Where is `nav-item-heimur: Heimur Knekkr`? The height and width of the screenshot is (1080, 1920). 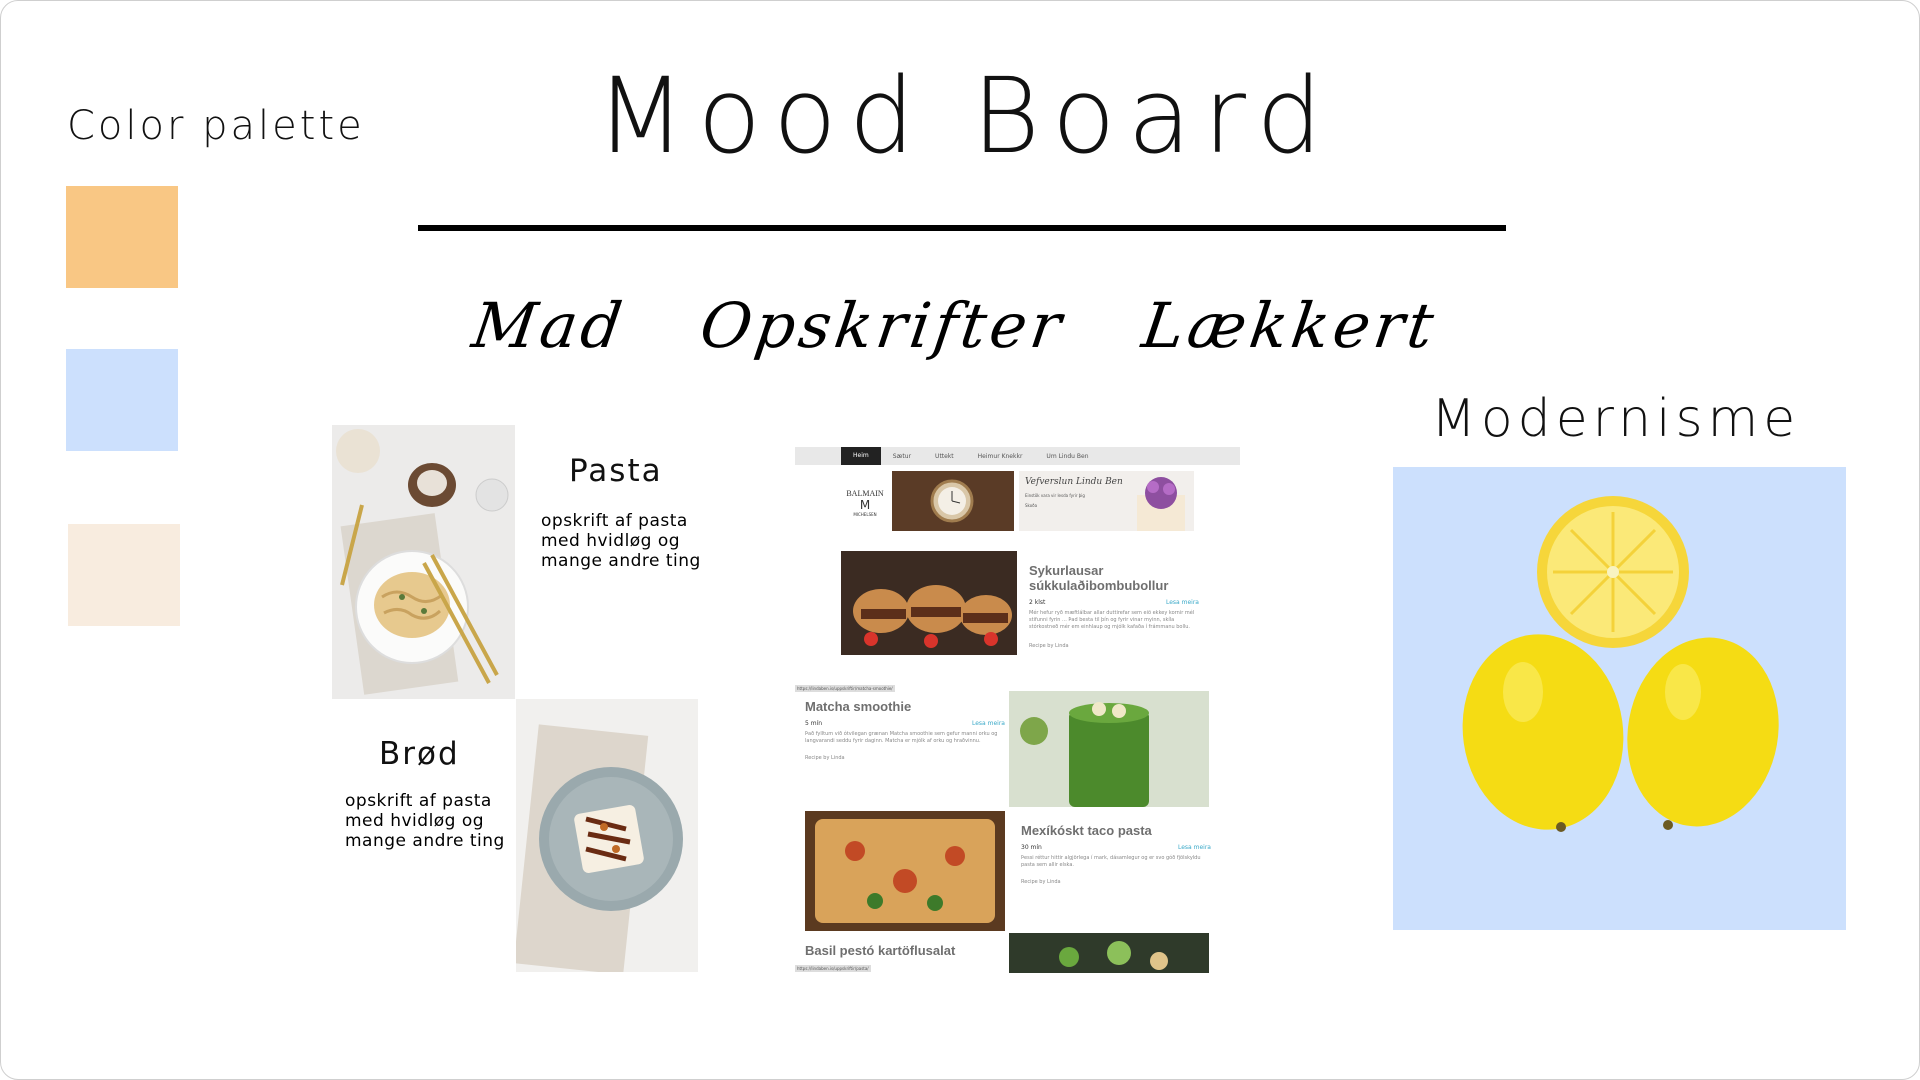 nav-item-heimur: Heimur Knekkr is located at coordinates (1000, 456).